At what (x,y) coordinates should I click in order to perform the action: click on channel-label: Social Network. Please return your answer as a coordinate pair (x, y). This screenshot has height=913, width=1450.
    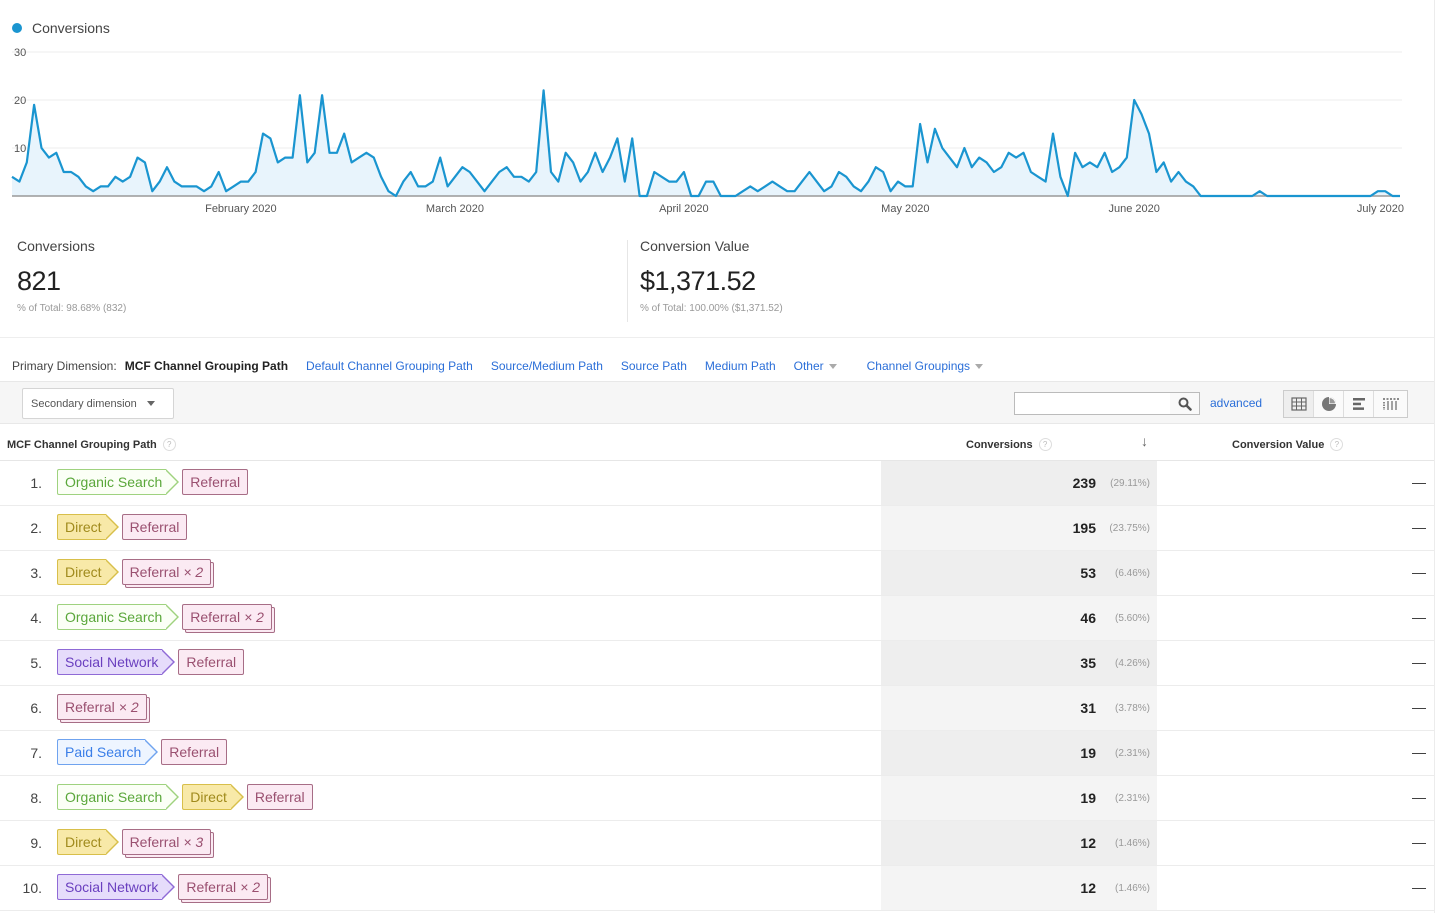
    Looking at the image, I should click on (112, 662).